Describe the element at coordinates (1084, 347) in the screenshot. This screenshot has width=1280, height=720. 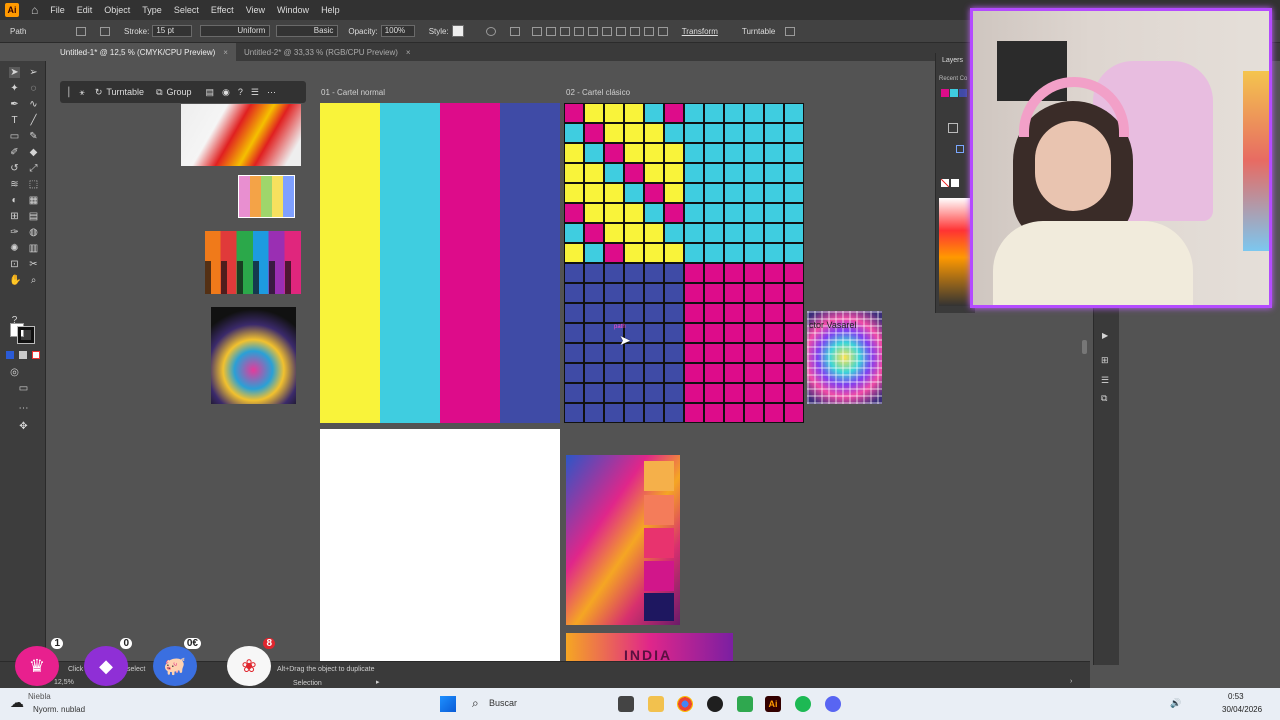
I see `vertical-scrollbar-thumb` at that location.